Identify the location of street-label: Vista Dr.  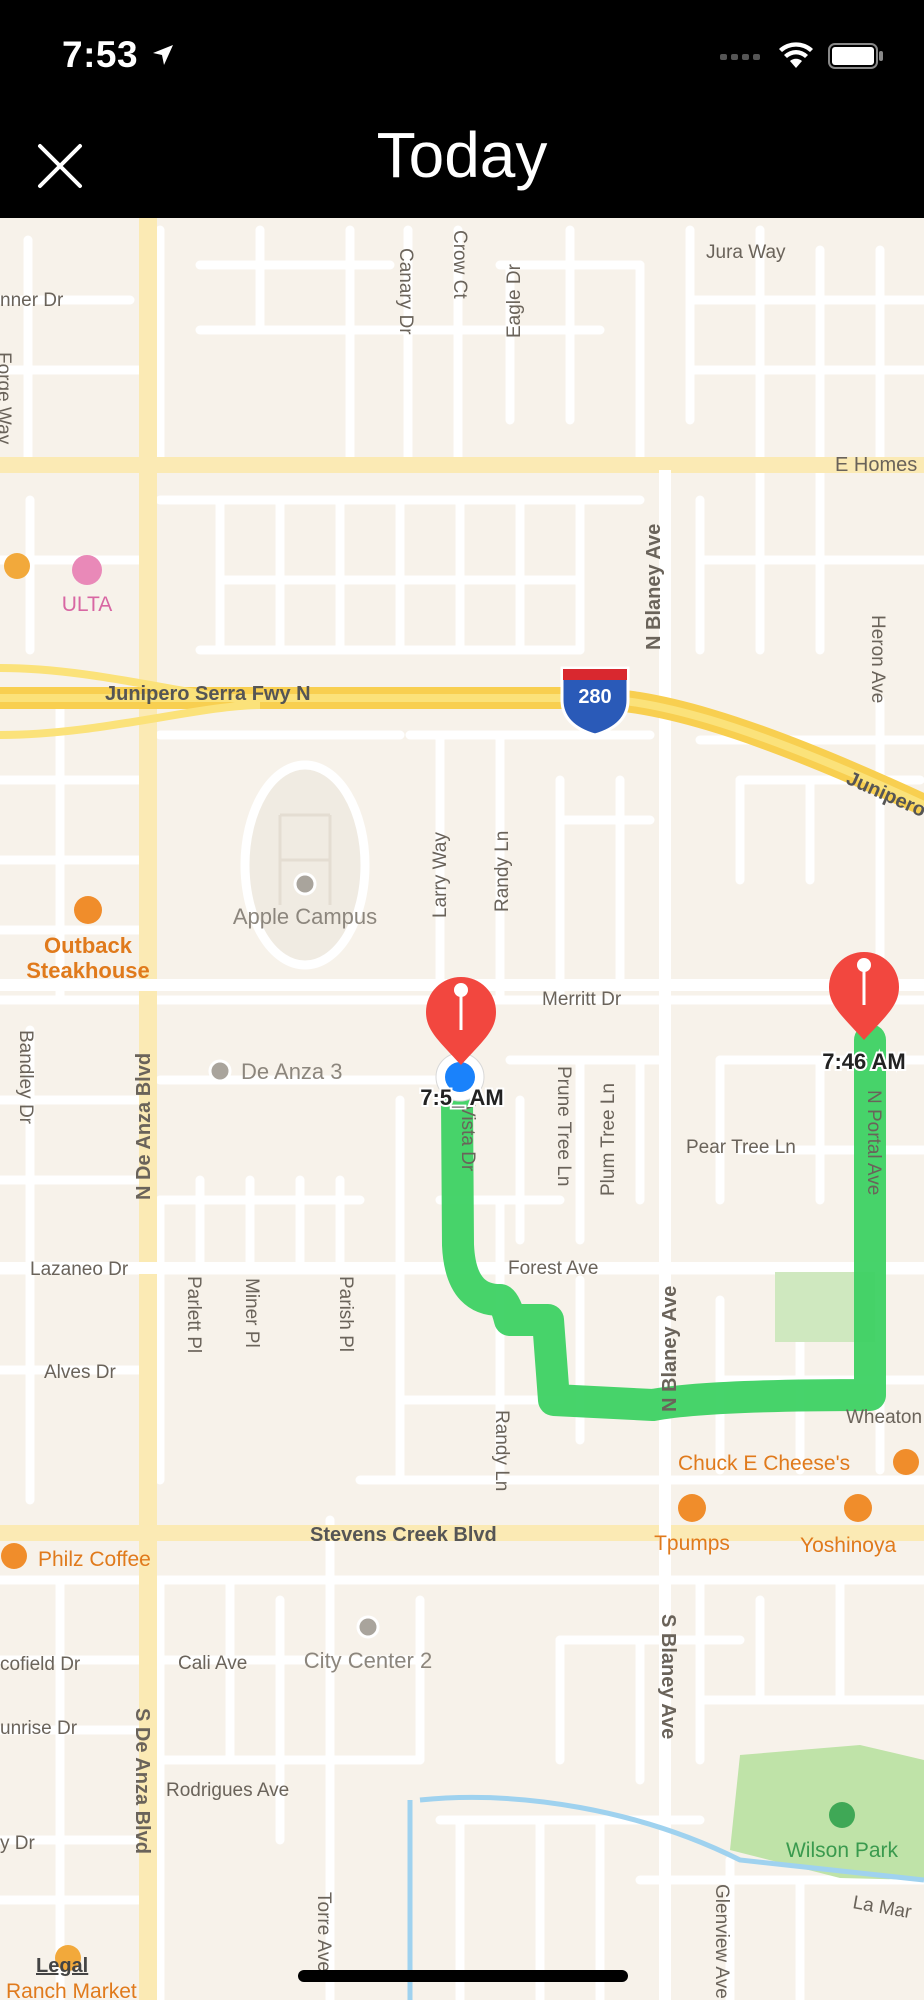
(467, 1138).